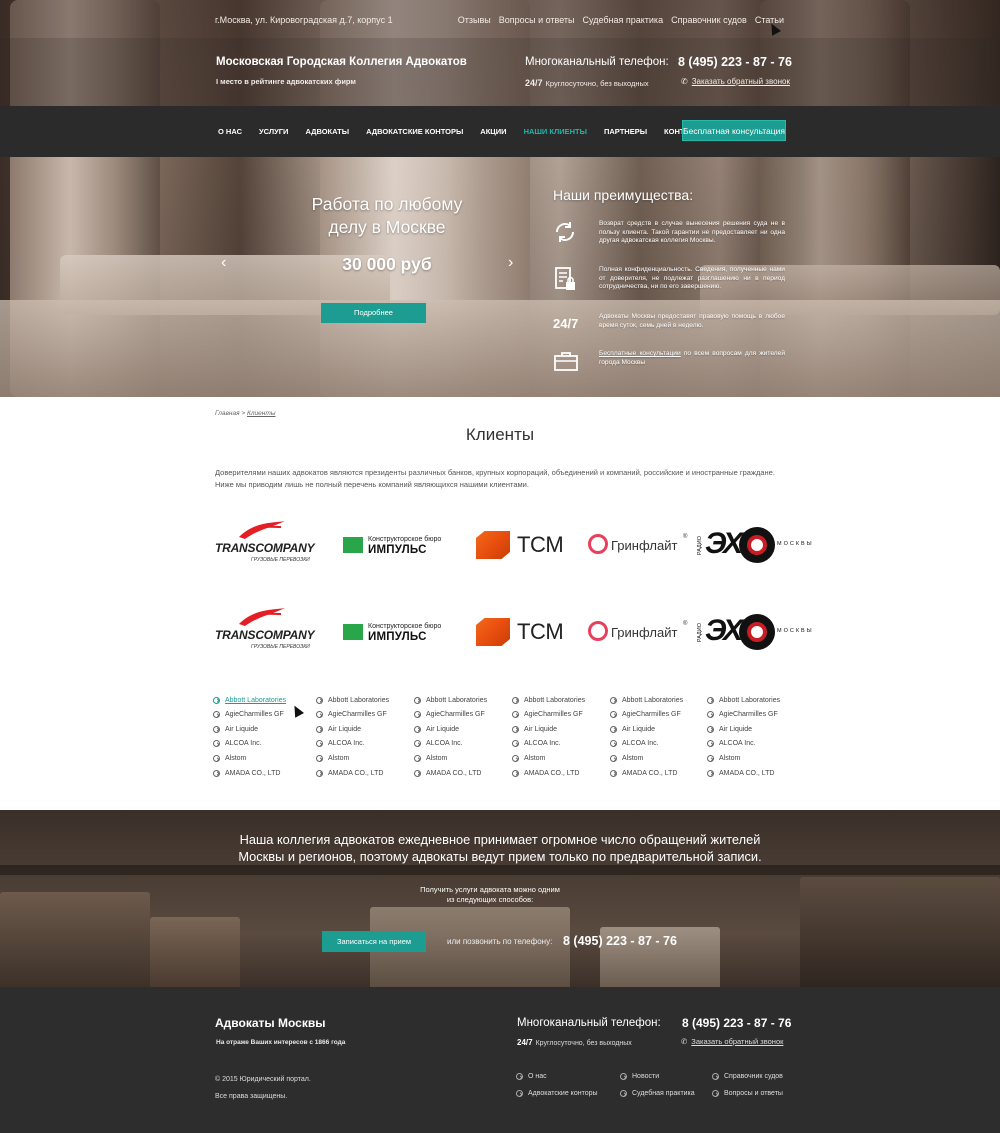 This screenshot has height=1133, width=1000. Describe the element at coordinates (589, 1023) in the screenshot. I see `footer-phone-label: Многоканальный телефон:` at that location.